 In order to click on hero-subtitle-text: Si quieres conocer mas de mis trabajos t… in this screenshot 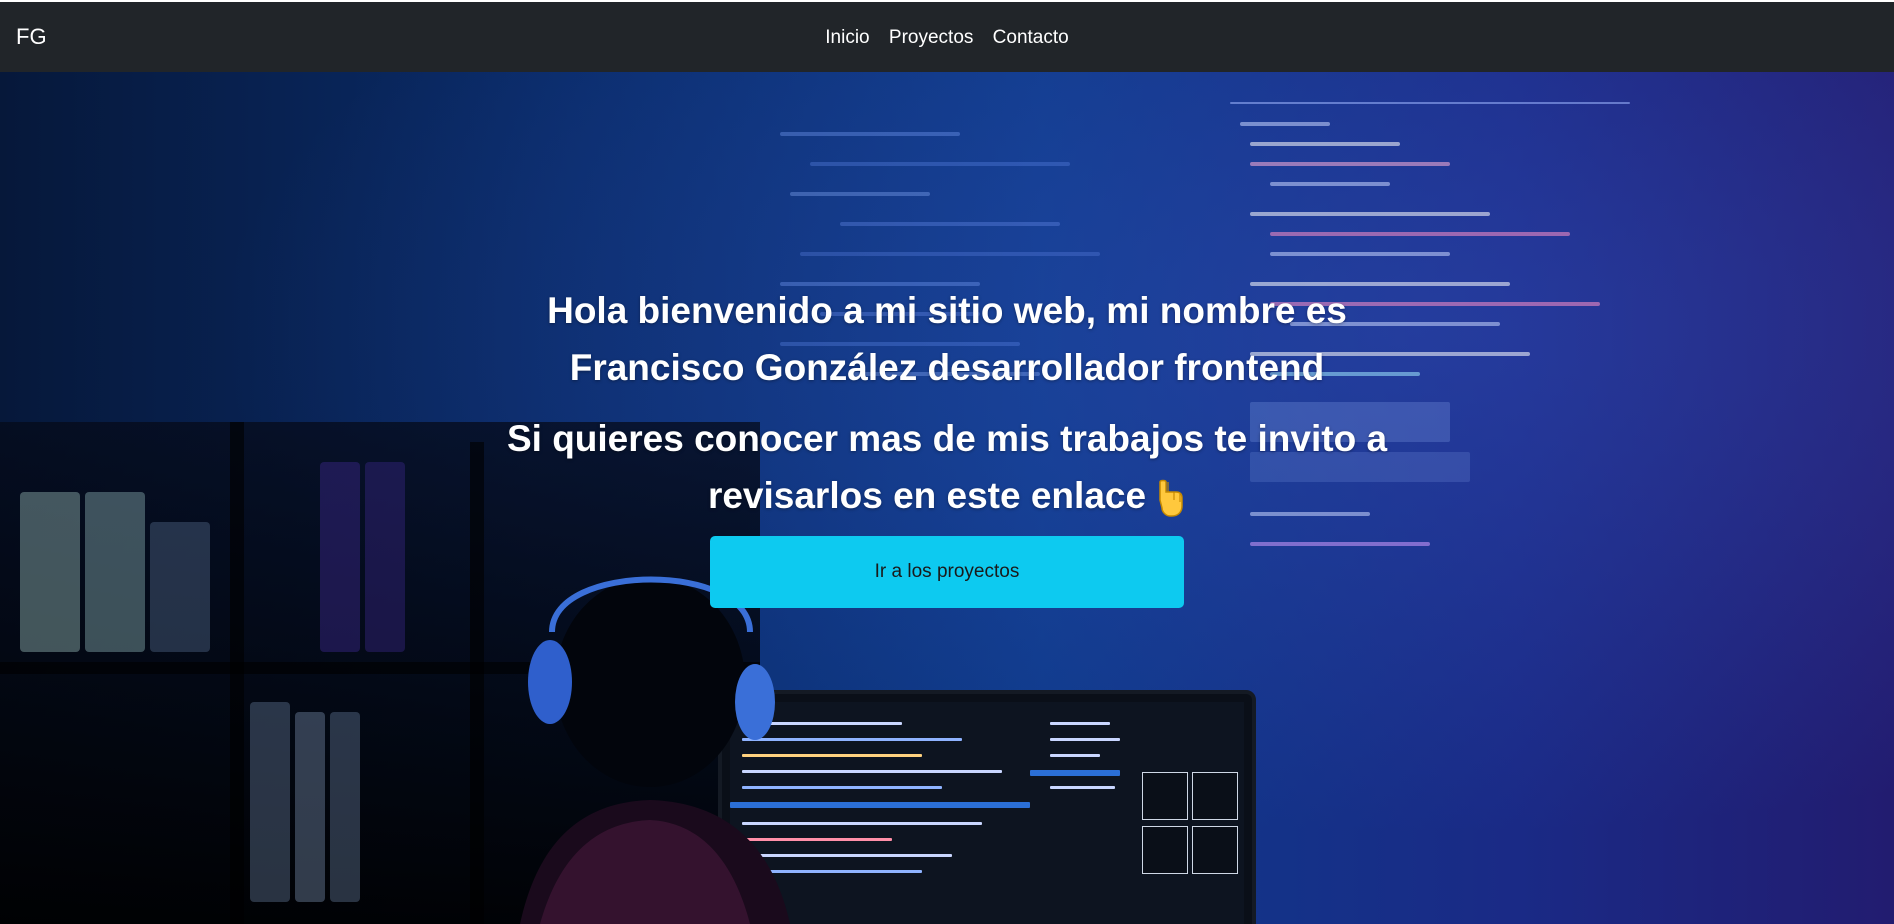, I will do `click(947, 467)`.